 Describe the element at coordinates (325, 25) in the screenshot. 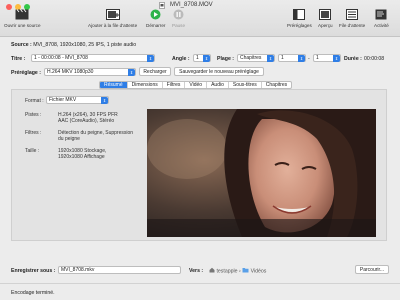

I see `preview-label: Aperçu` at that location.